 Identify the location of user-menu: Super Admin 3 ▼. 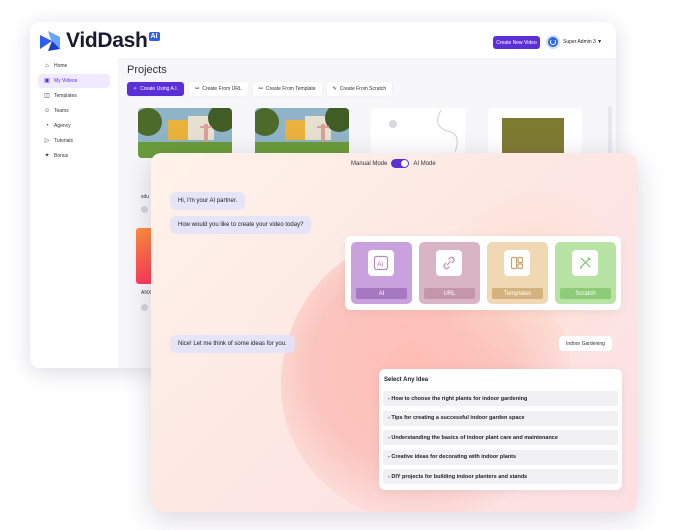
(574, 42).